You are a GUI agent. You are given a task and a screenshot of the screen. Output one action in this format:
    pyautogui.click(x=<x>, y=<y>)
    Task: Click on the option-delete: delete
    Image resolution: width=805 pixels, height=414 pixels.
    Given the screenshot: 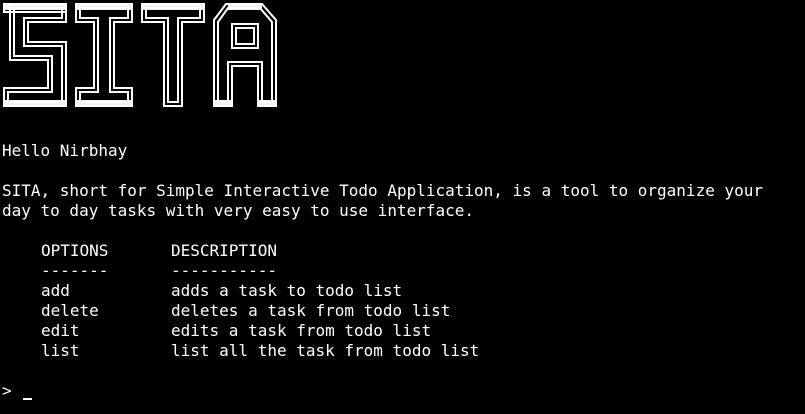 What is the action you would take?
    pyautogui.click(x=70, y=310)
    